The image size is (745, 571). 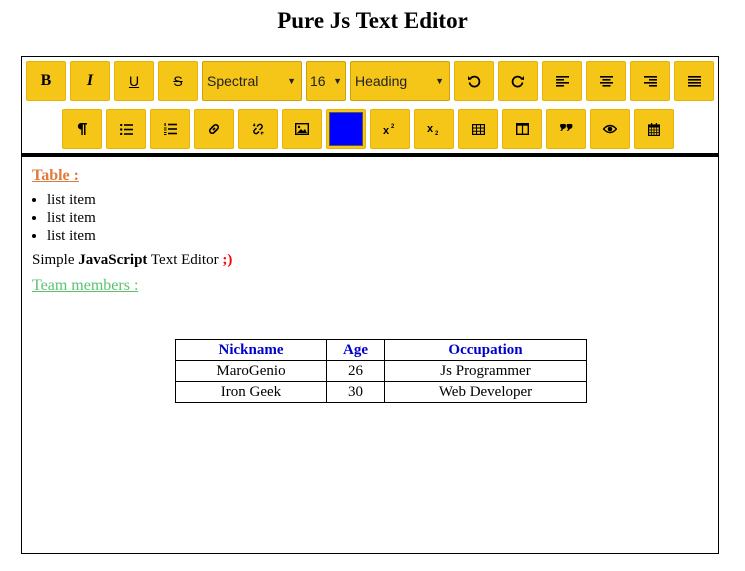 I want to click on align-right-button, so click(x=650, y=81).